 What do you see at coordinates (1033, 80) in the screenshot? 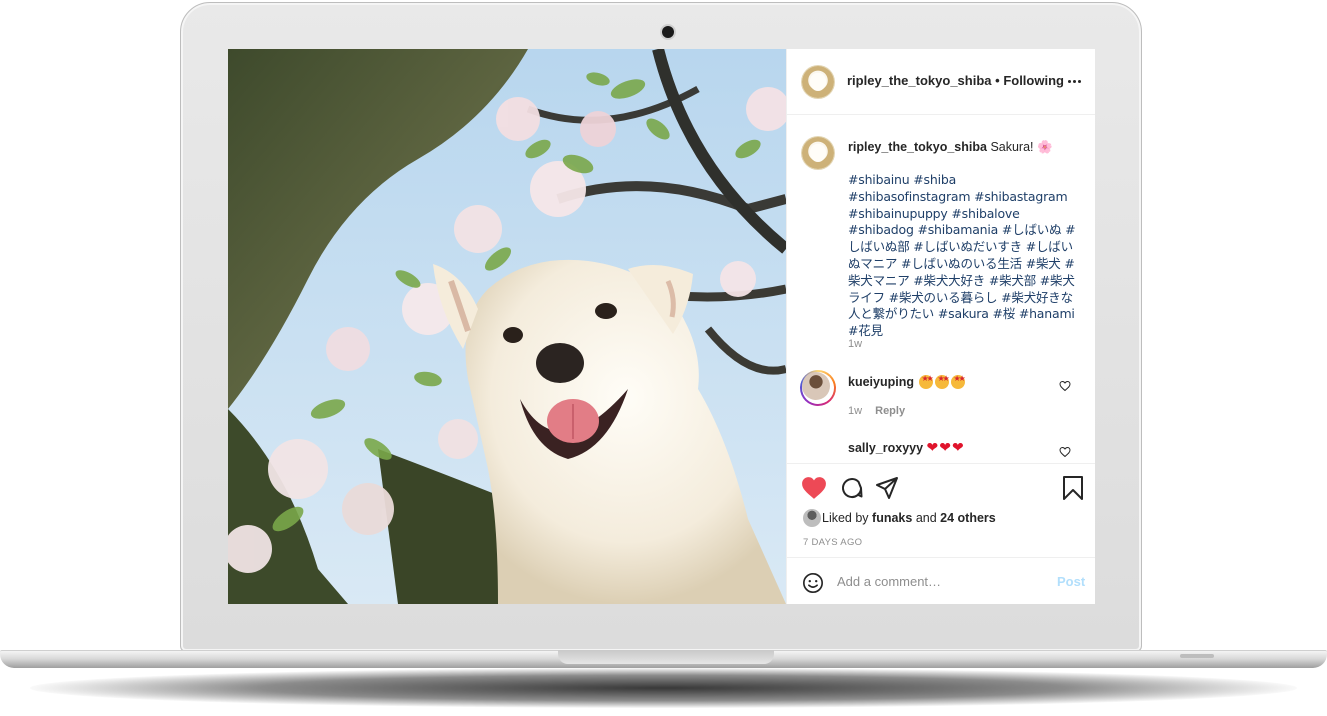
I see `following-button: Following` at bounding box center [1033, 80].